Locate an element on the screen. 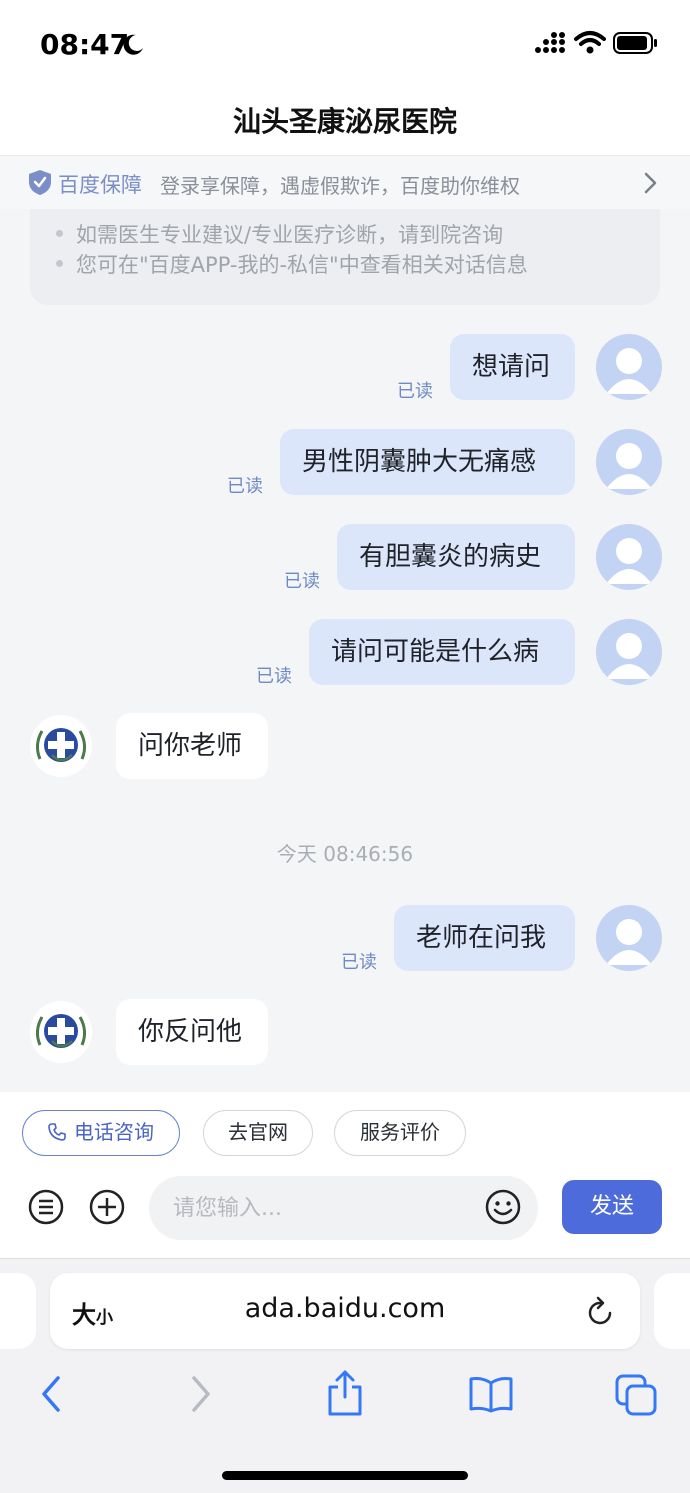 This screenshot has height=1493, width=690. reload-icon is located at coordinates (601, 1311).